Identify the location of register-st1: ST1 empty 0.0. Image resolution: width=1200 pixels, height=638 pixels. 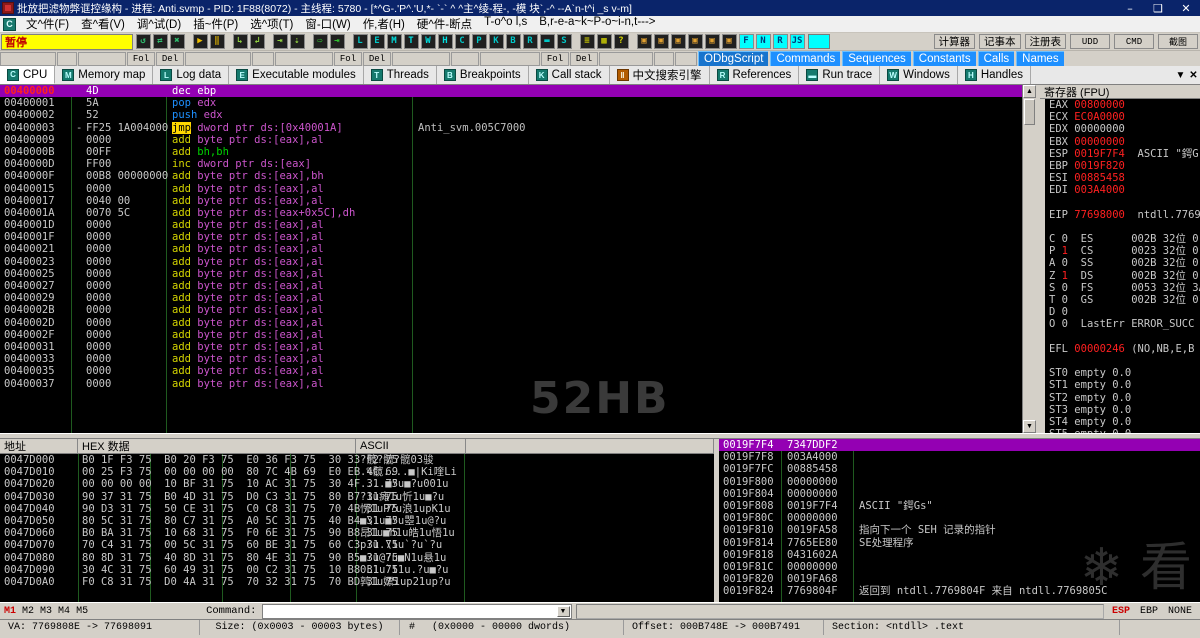
(1122, 385).